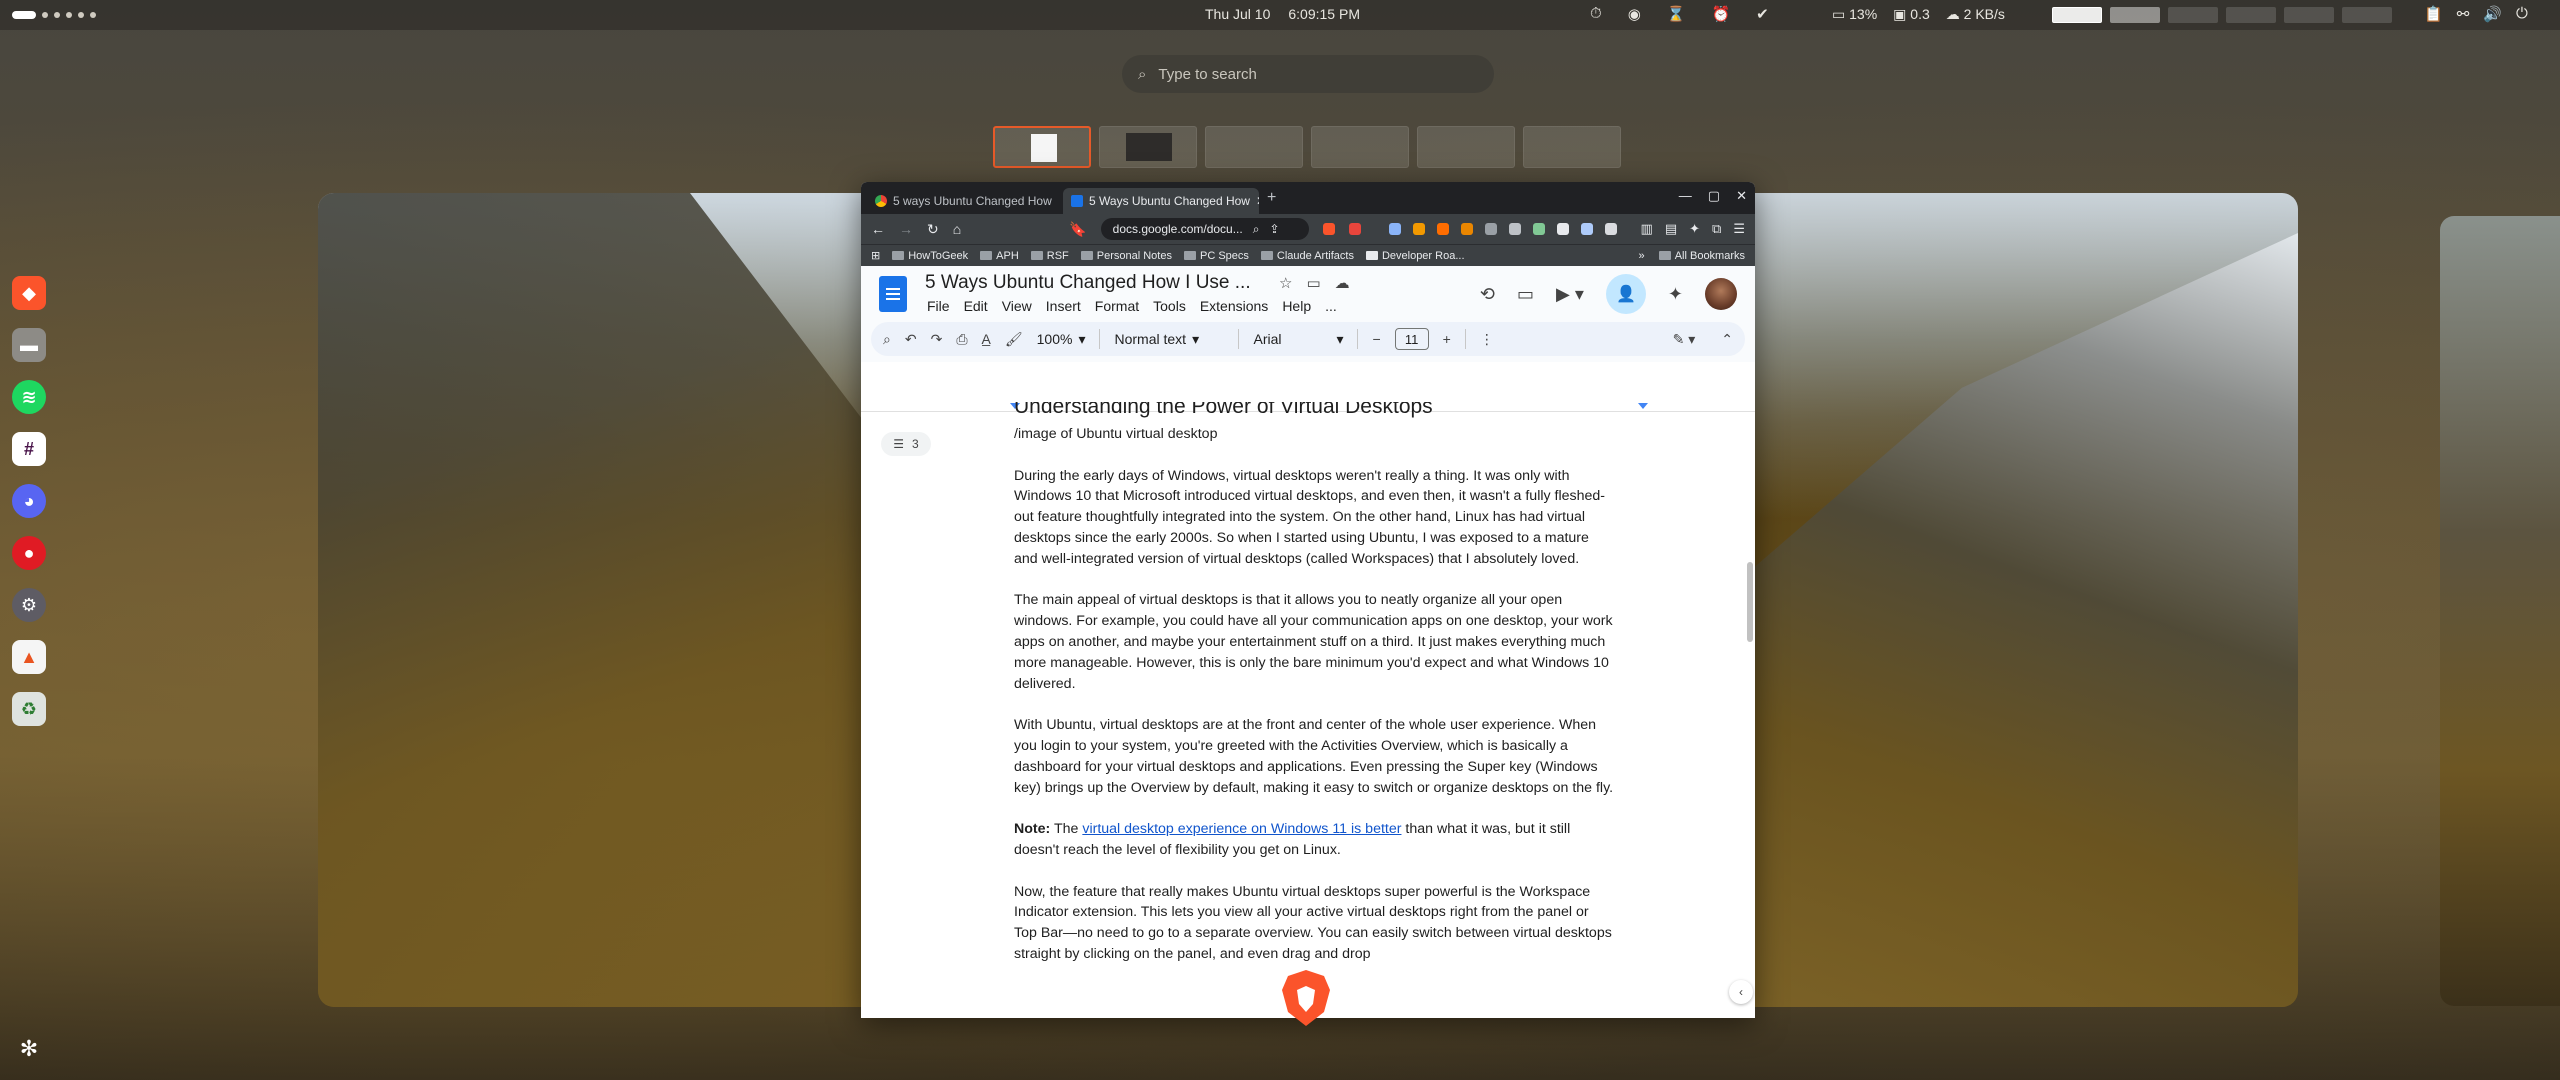 The image size is (2560, 1080). I want to click on forward-icon: →, so click(906, 229).